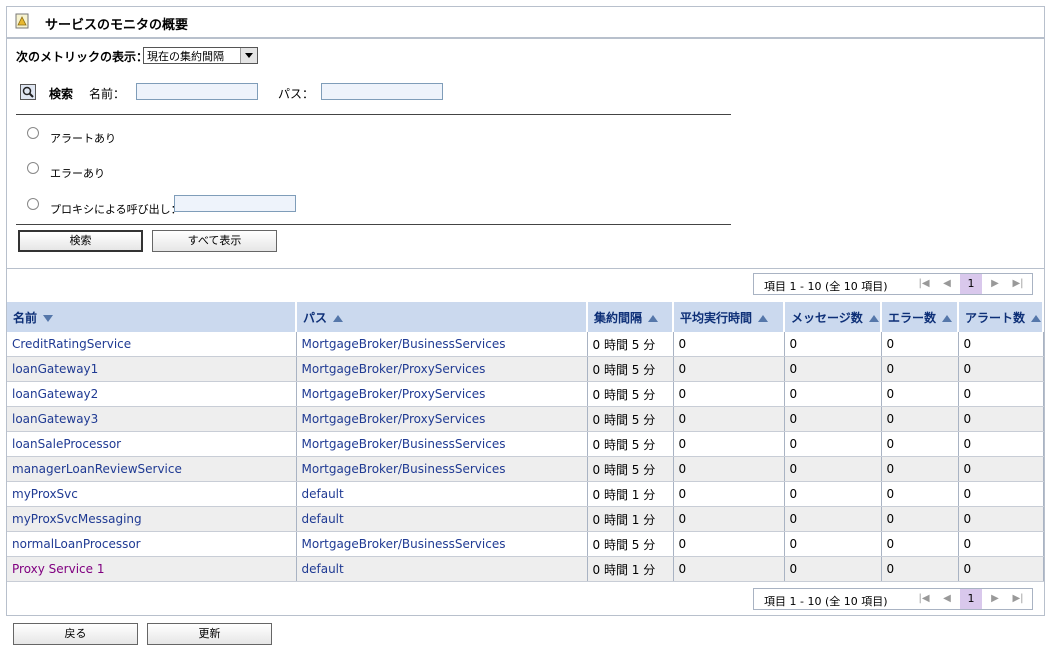  Describe the element at coordinates (117, 25) in the screenshot. I see `page-title: サービスのモニタの概要` at that location.